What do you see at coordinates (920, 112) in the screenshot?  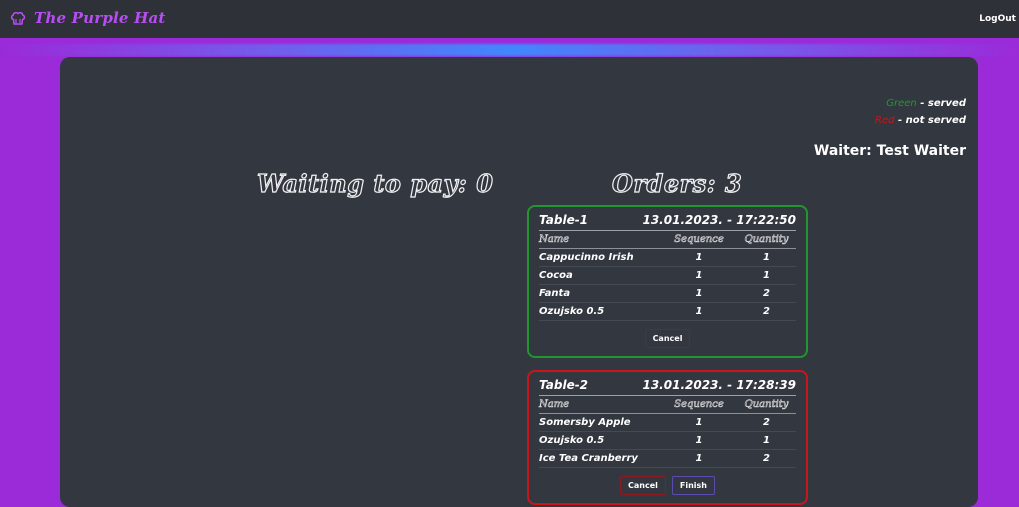 I see `status-legend: Green - served Red - not served` at bounding box center [920, 112].